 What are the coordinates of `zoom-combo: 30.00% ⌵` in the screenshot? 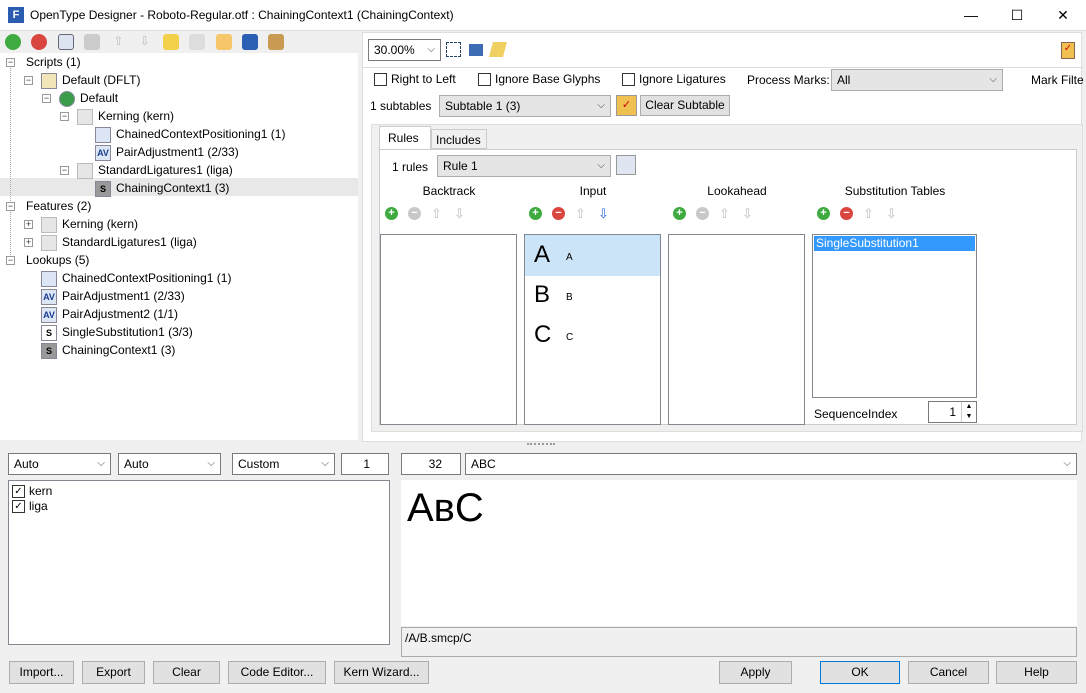 It's located at (404, 50).